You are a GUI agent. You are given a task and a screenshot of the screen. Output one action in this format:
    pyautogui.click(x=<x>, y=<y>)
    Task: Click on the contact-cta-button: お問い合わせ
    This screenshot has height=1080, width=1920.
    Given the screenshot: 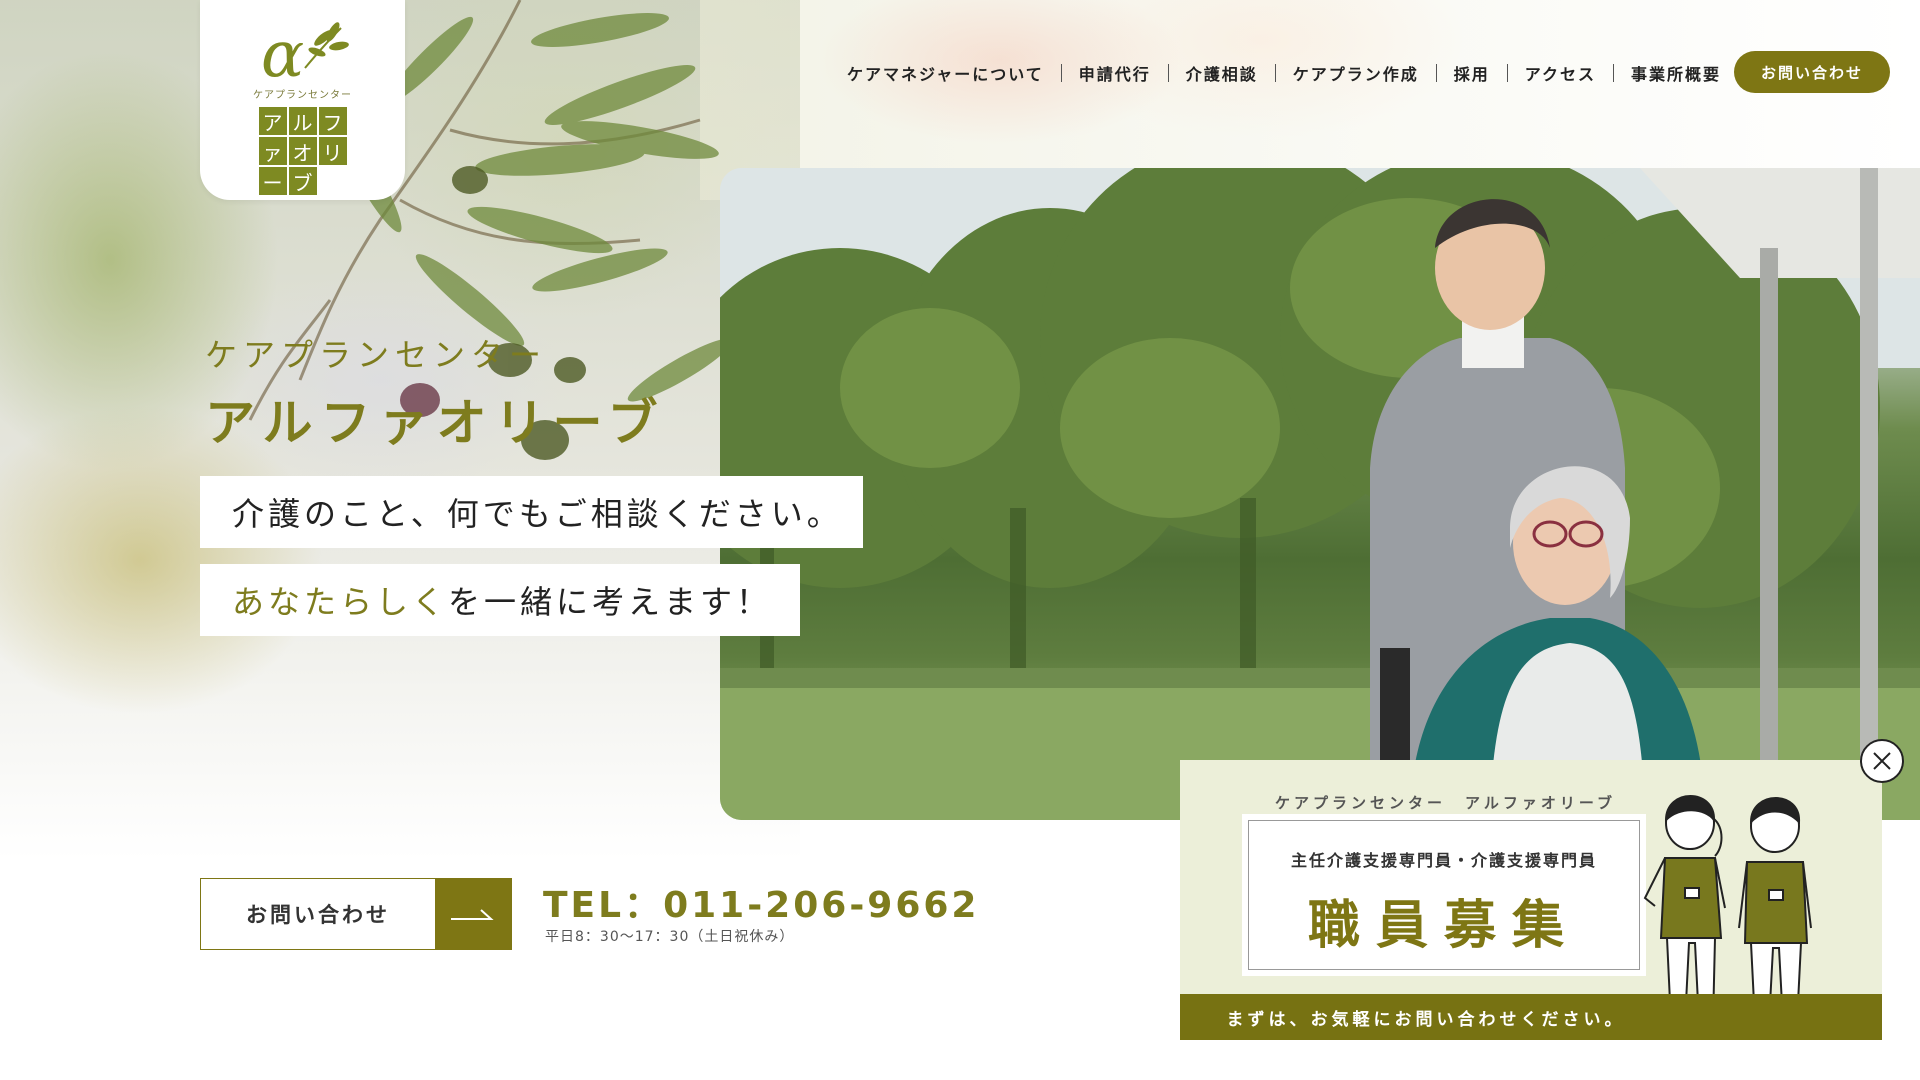 What is the action you would take?
    pyautogui.click(x=356, y=914)
    